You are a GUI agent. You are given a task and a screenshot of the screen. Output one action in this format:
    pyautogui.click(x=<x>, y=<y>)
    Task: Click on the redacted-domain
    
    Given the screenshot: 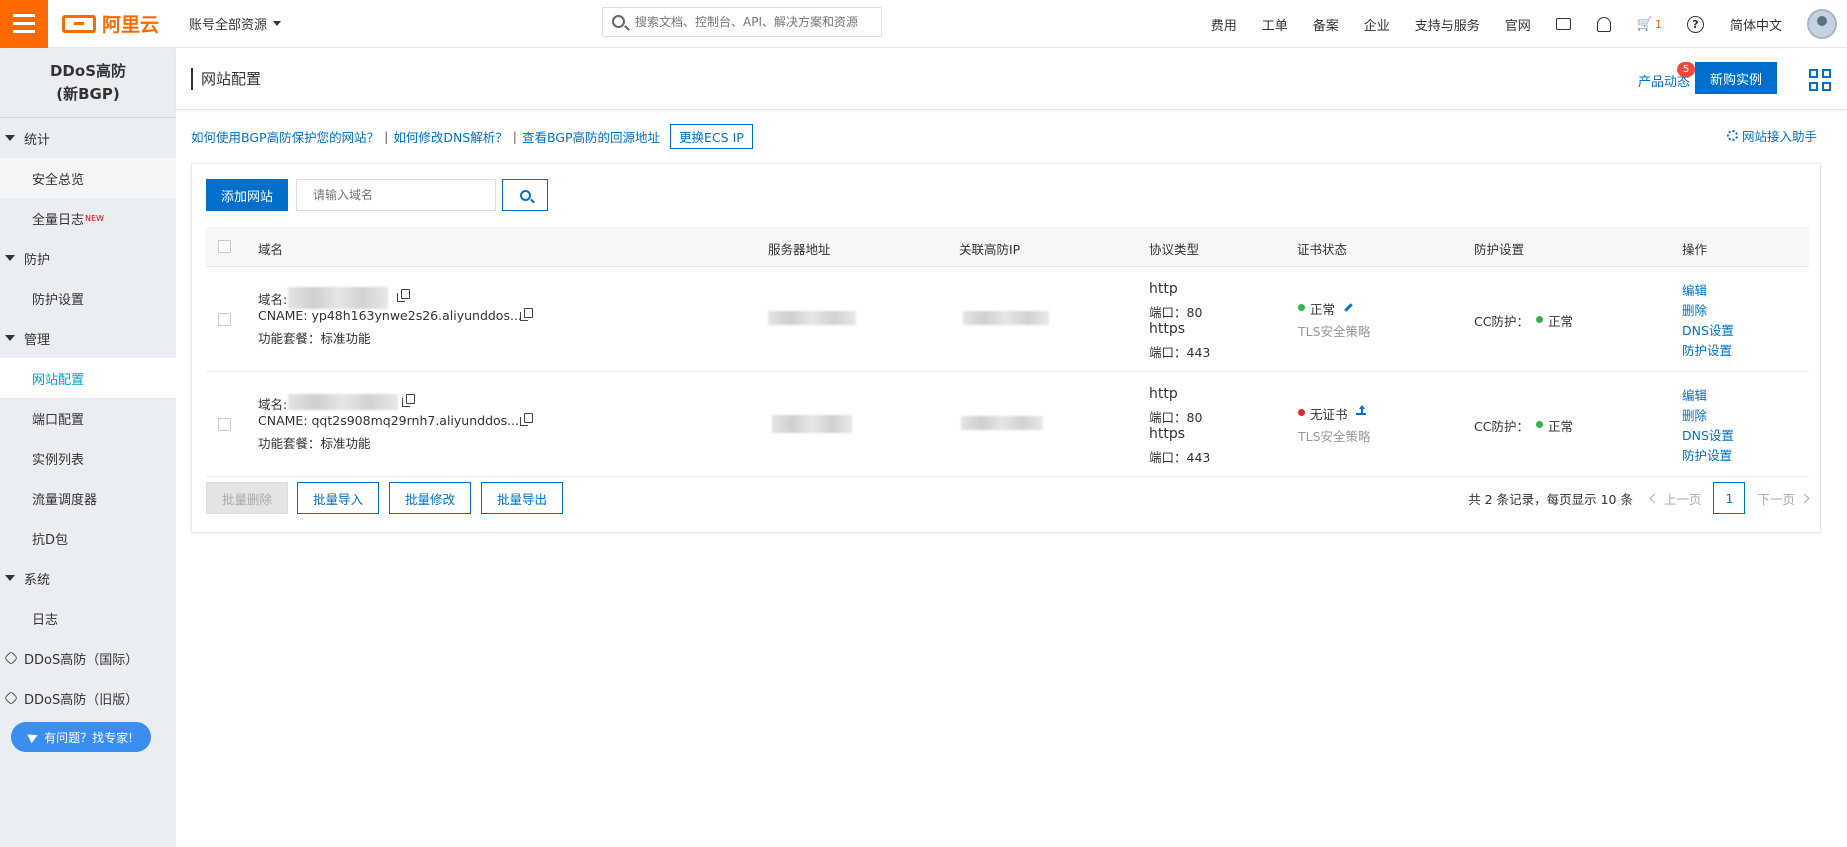 What is the action you would take?
    pyautogui.click(x=338, y=298)
    